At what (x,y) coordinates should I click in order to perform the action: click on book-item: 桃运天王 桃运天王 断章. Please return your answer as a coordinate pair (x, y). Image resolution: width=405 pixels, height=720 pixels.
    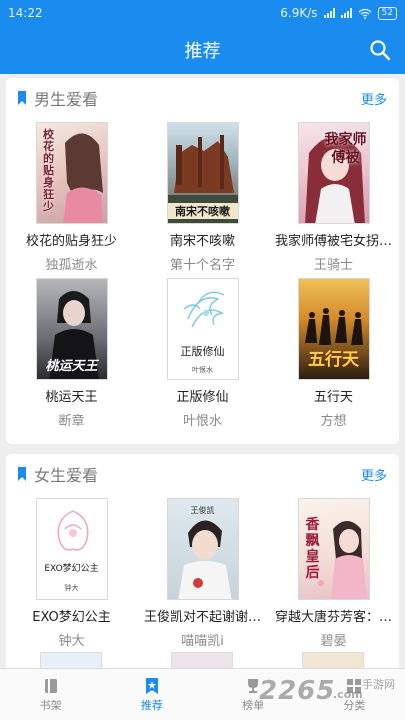
    Looking at the image, I should click on (71, 353).